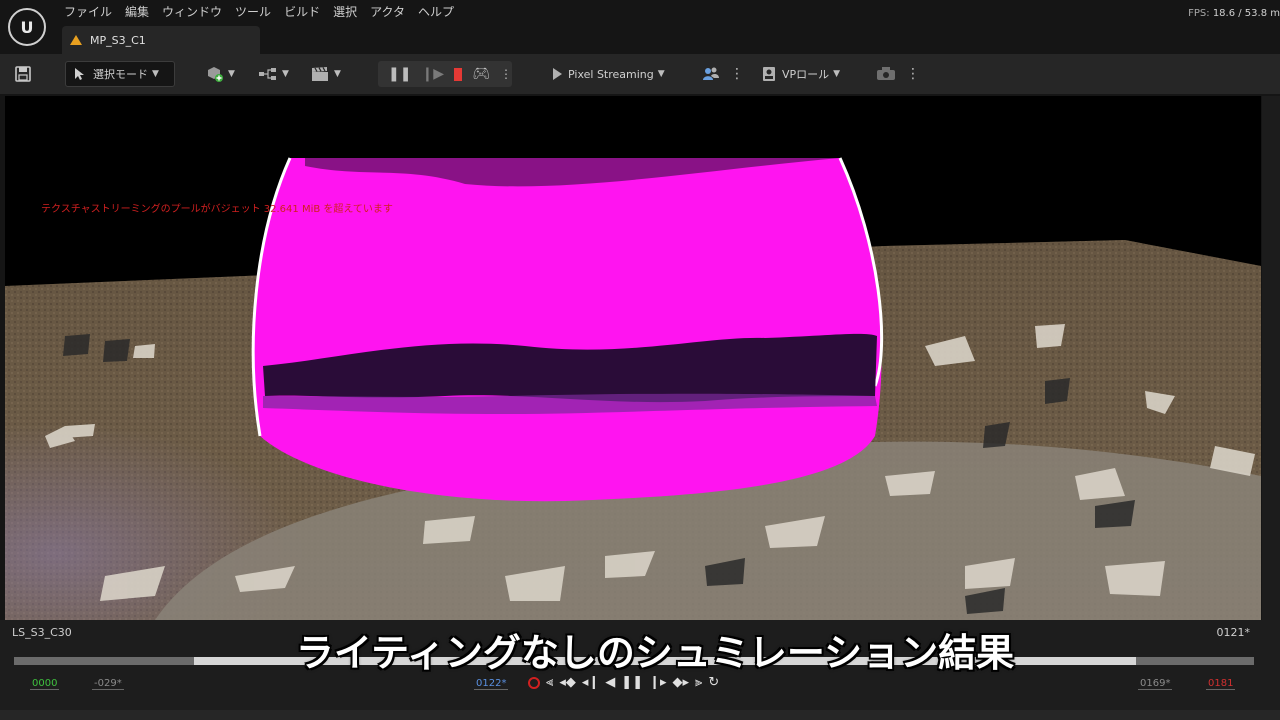 This screenshot has height=720, width=1280. I want to click on jump-to-end-button: ⫸, so click(698, 682).